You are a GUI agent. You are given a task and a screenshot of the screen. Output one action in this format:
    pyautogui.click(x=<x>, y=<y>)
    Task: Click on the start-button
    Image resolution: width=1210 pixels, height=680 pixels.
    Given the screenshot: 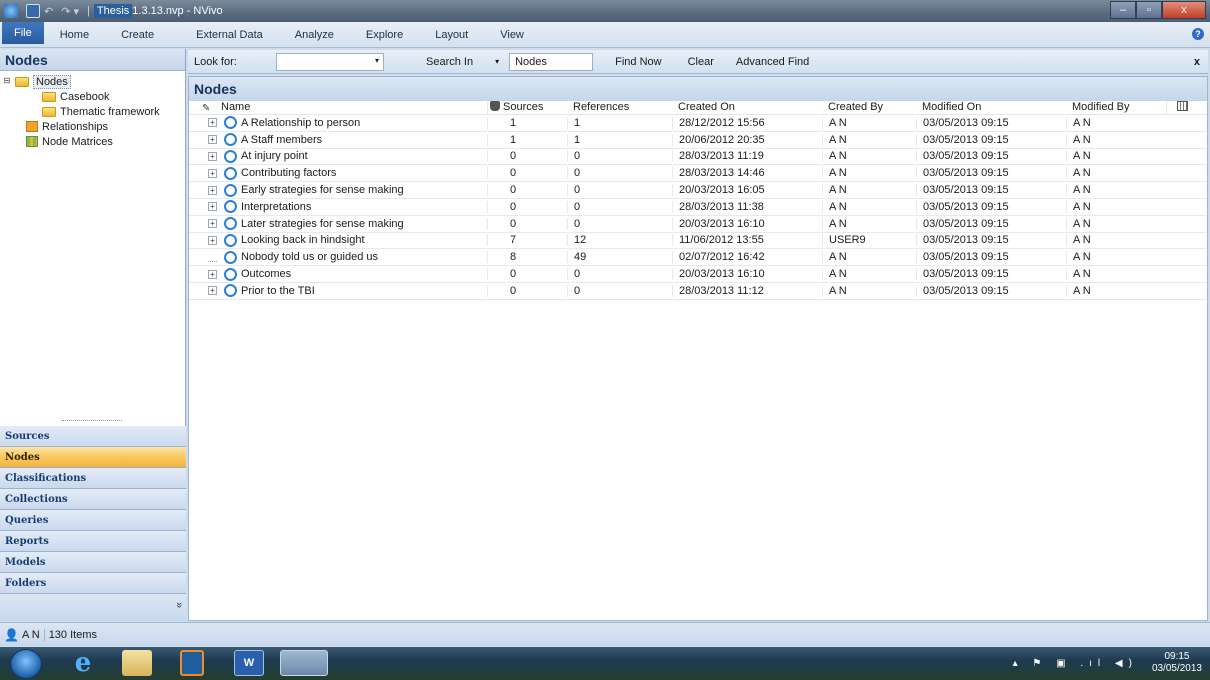 What is the action you would take?
    pyautogui.click(x=26, y=664)
    